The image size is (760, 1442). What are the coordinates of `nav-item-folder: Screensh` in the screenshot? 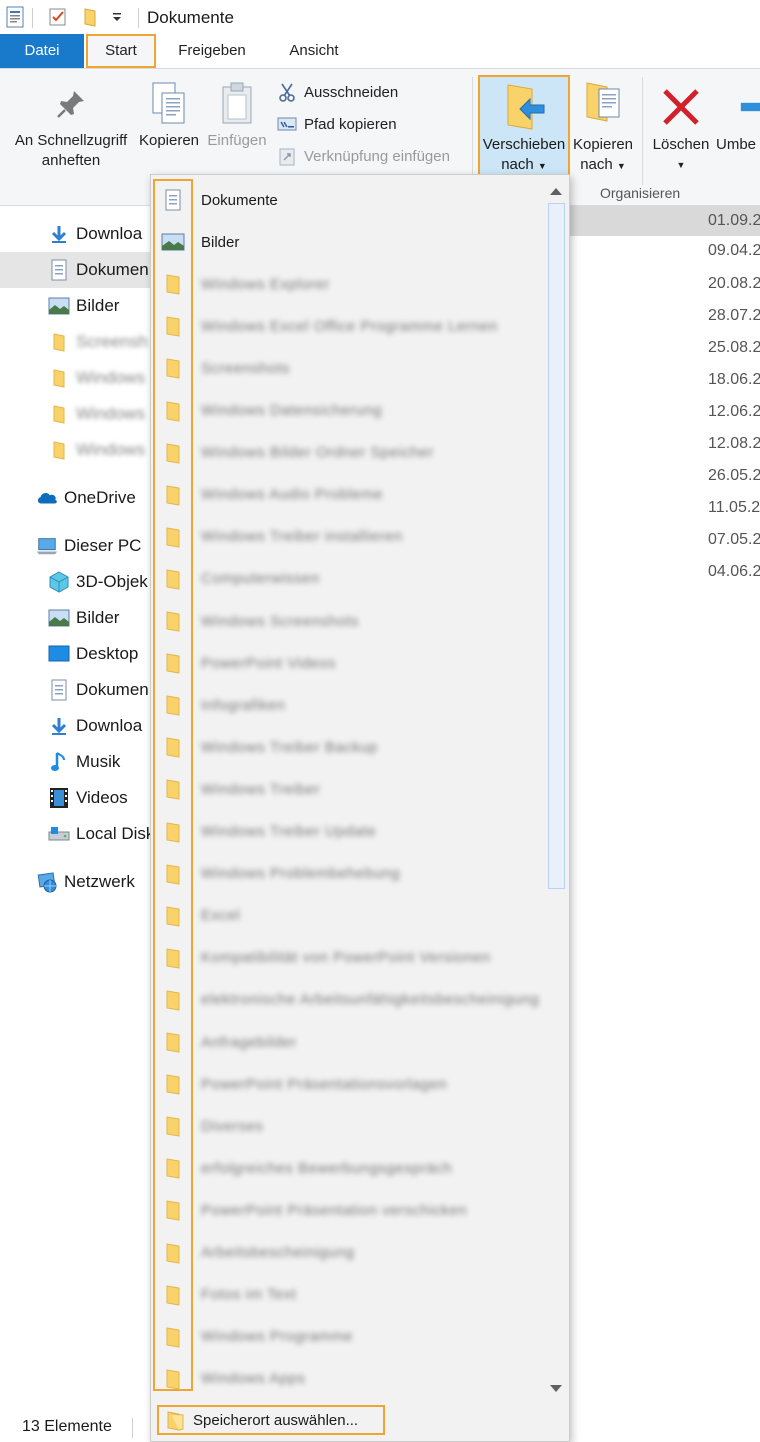 It's located at (75, 342).